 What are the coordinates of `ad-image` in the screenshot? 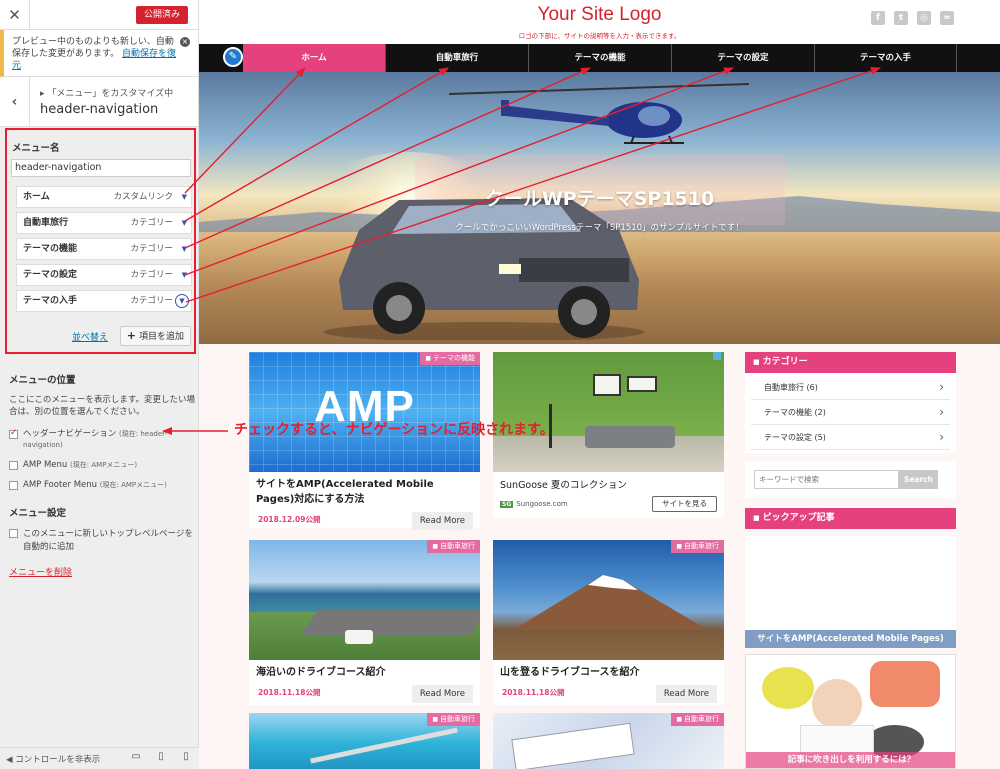 It's located at (608, 412).